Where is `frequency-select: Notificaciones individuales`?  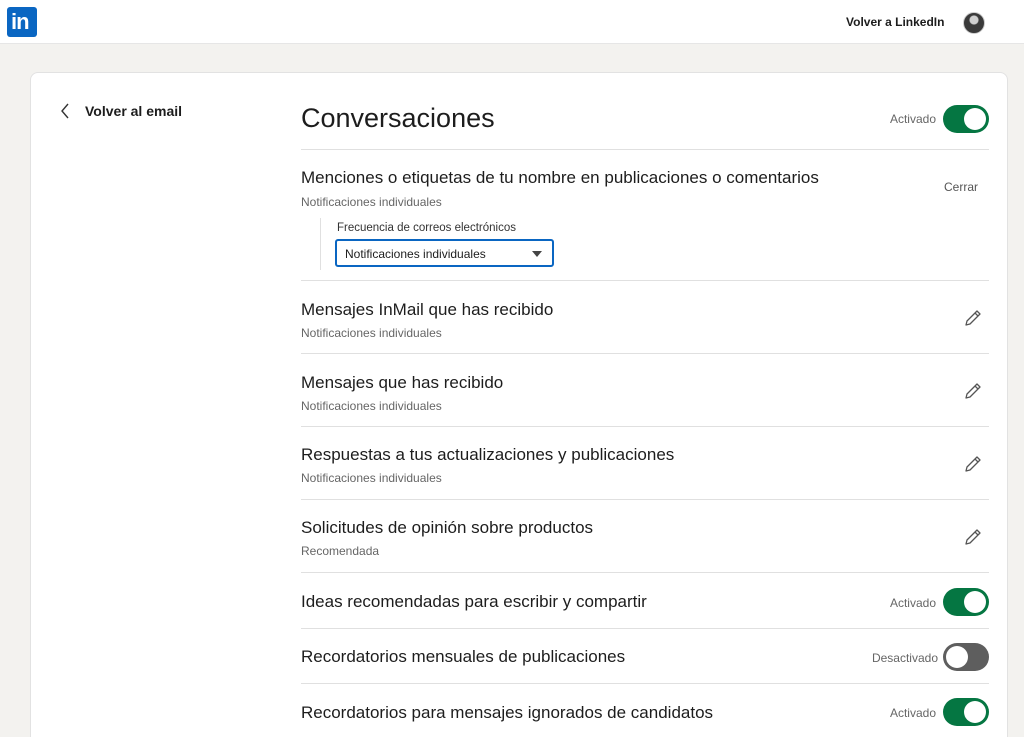 frequency-select: Notificaciones individuales is located at coordinates (444, 253).